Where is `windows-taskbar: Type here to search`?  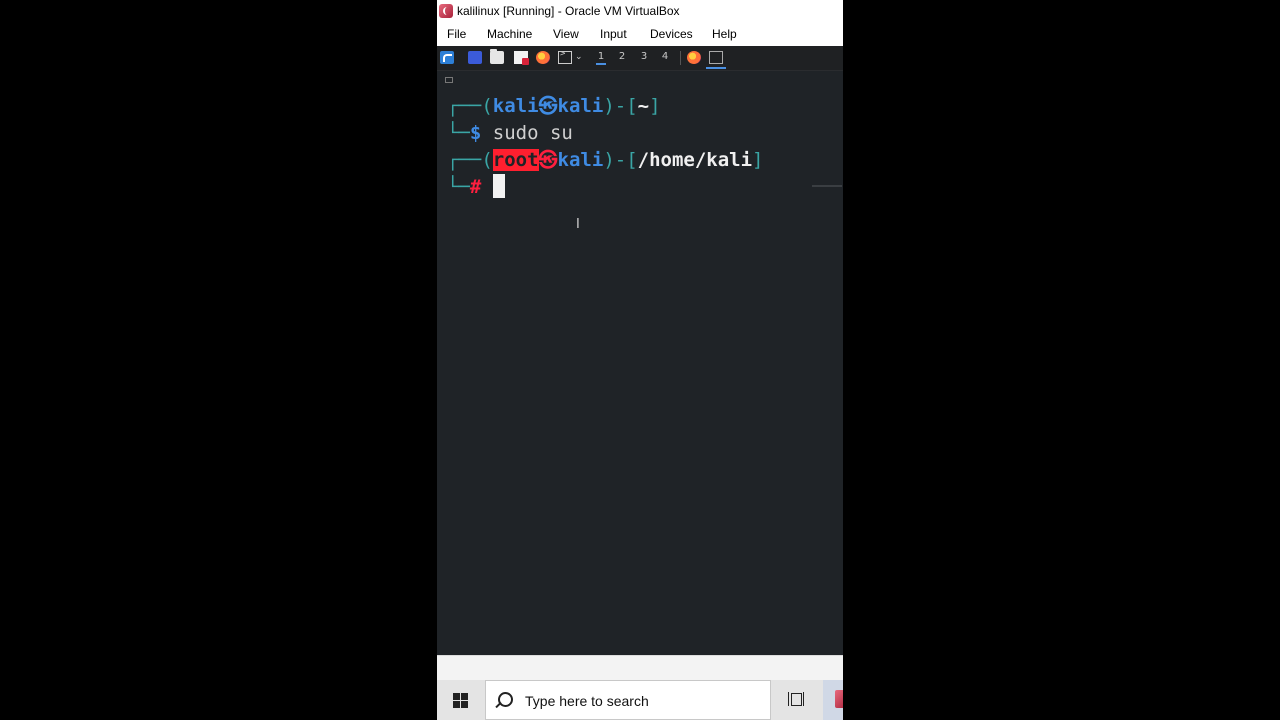
windows-taskbar: Type here to search is located at coordinates (640, 700).